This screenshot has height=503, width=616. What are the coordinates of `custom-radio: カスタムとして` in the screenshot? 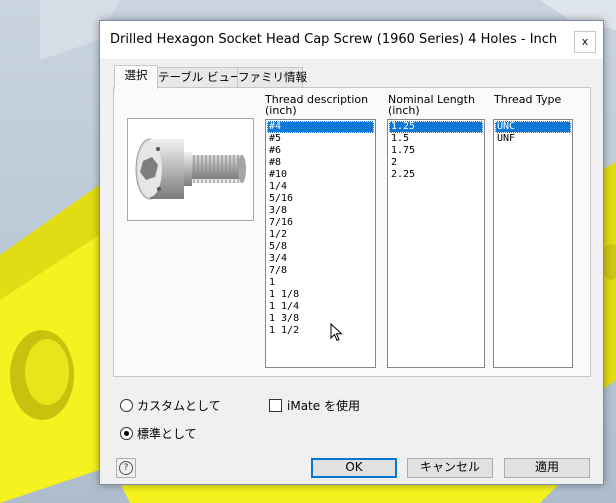 It's located at (170, 405).